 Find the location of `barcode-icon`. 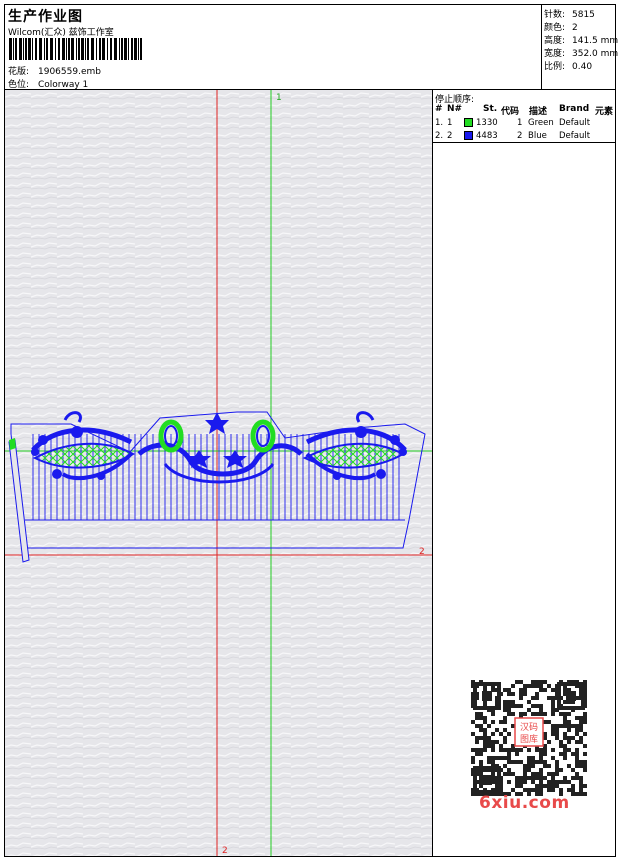

barcode-icon is located at coordinates (75, 49).